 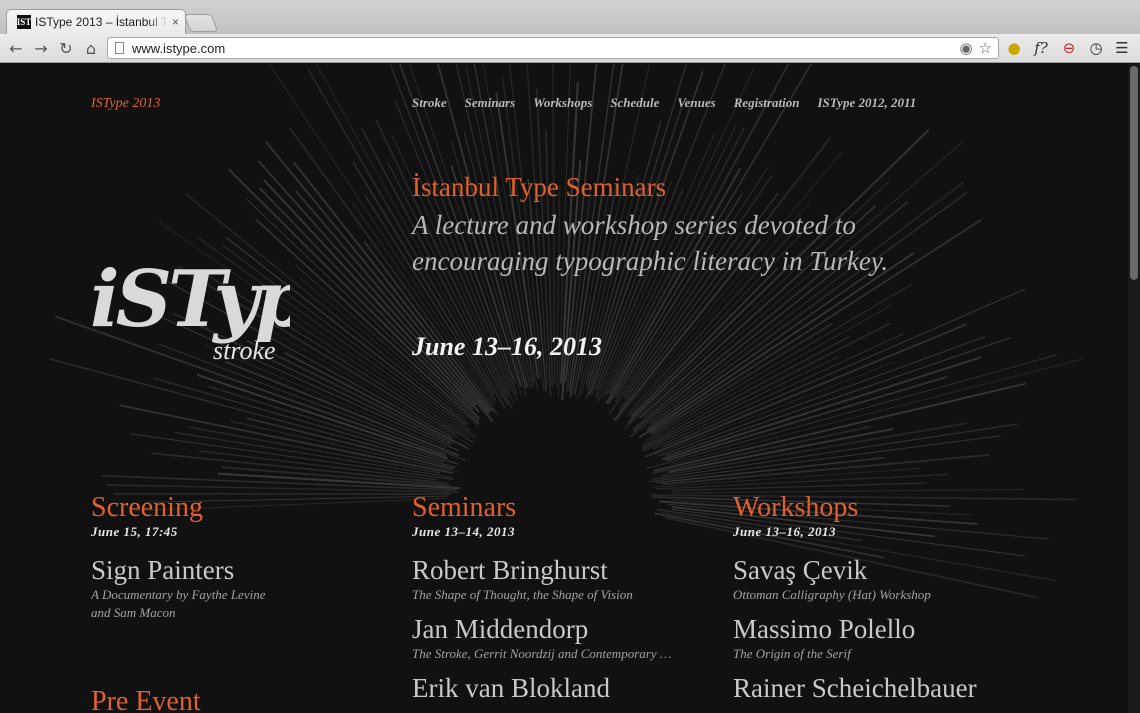 I want to click on new-tab-button, so click(x=201, y=23).